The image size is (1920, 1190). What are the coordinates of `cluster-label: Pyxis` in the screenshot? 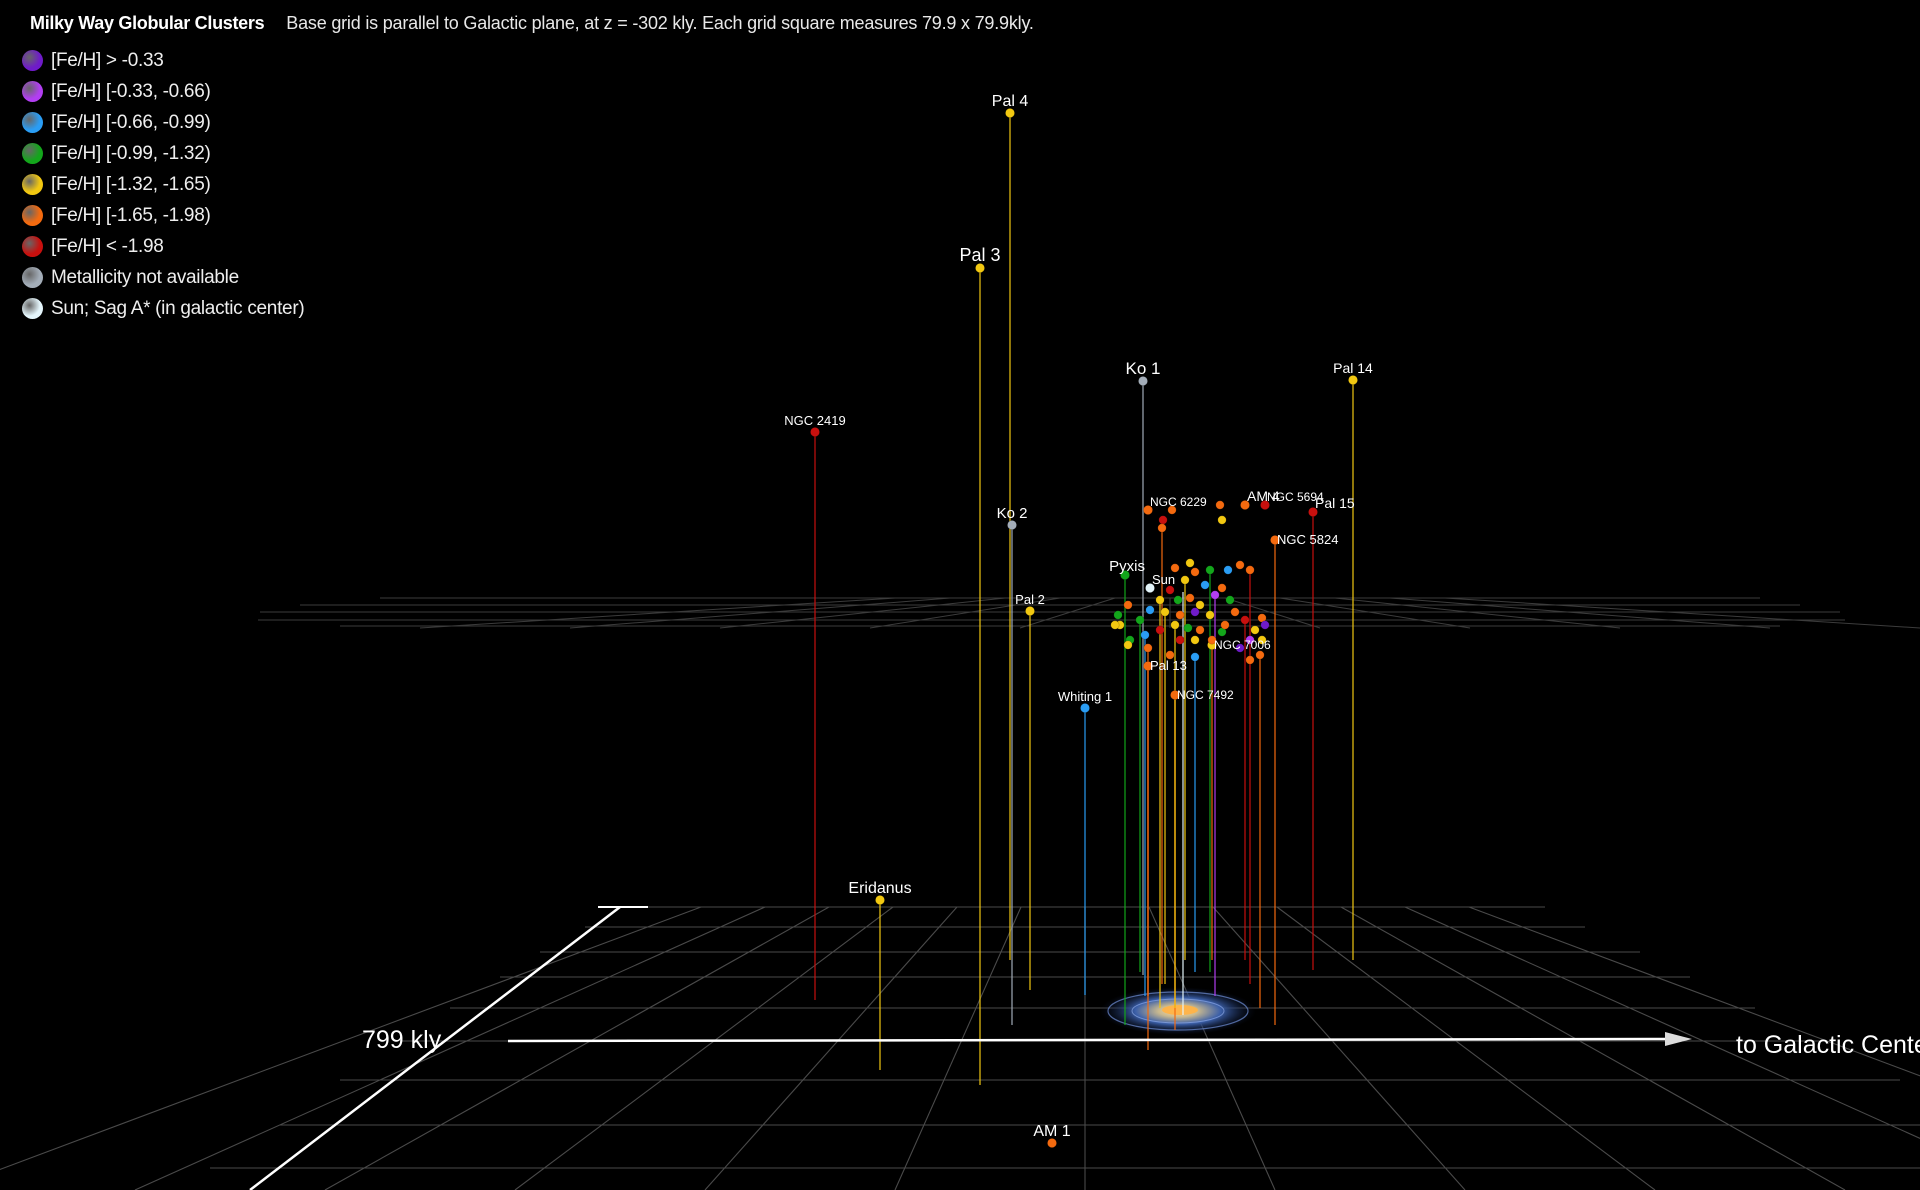 It's located at (1127, 566).